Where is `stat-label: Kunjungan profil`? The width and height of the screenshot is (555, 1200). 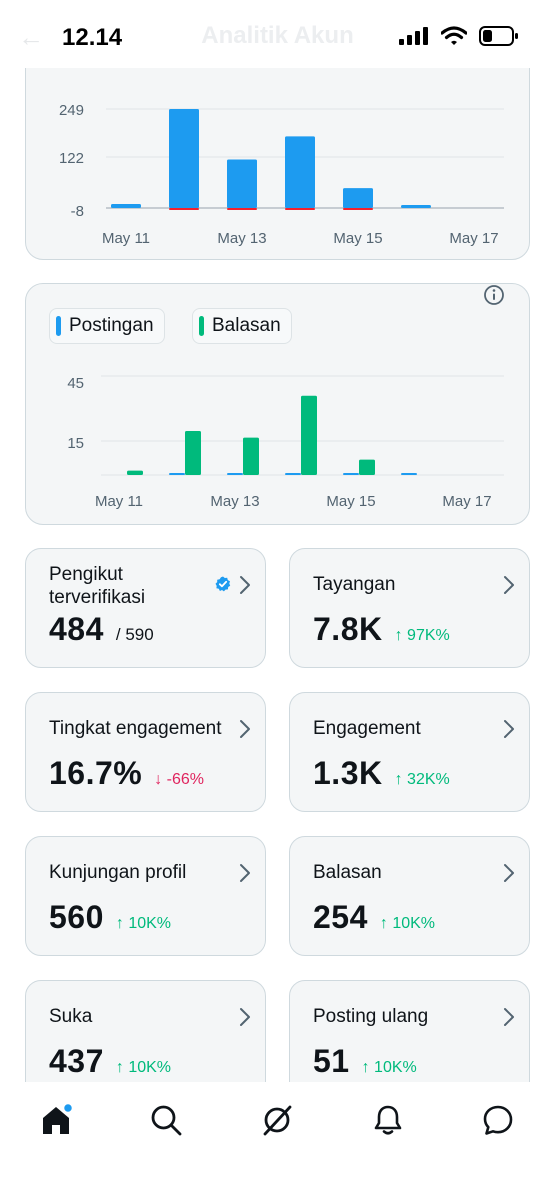
stat-label: Kunjungan profil is located at coordinates (118, 872).